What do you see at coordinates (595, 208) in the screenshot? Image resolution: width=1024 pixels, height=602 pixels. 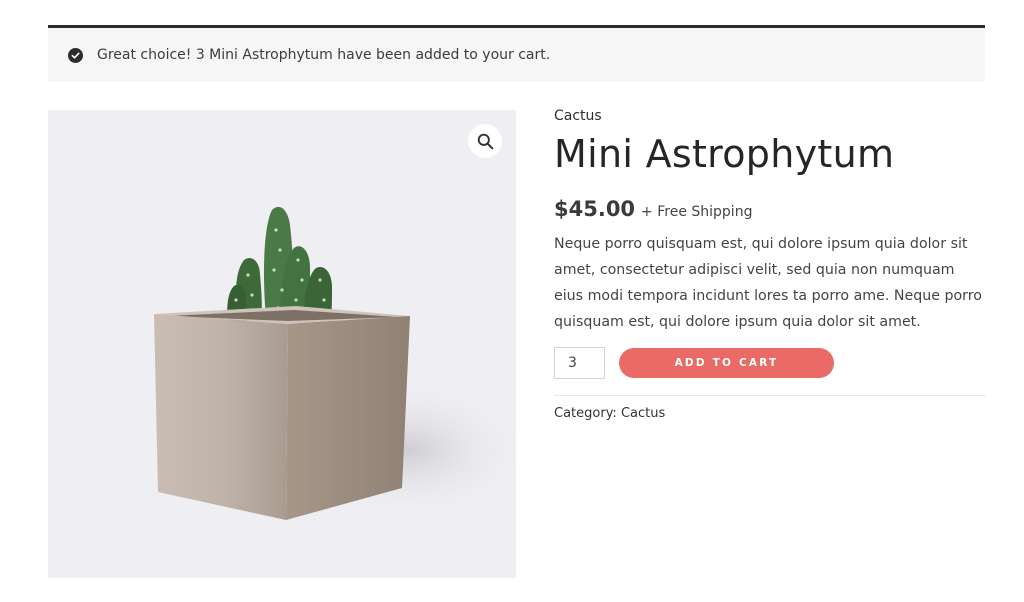 I see `product-price: $45.00` at bounding box center [595, 208].